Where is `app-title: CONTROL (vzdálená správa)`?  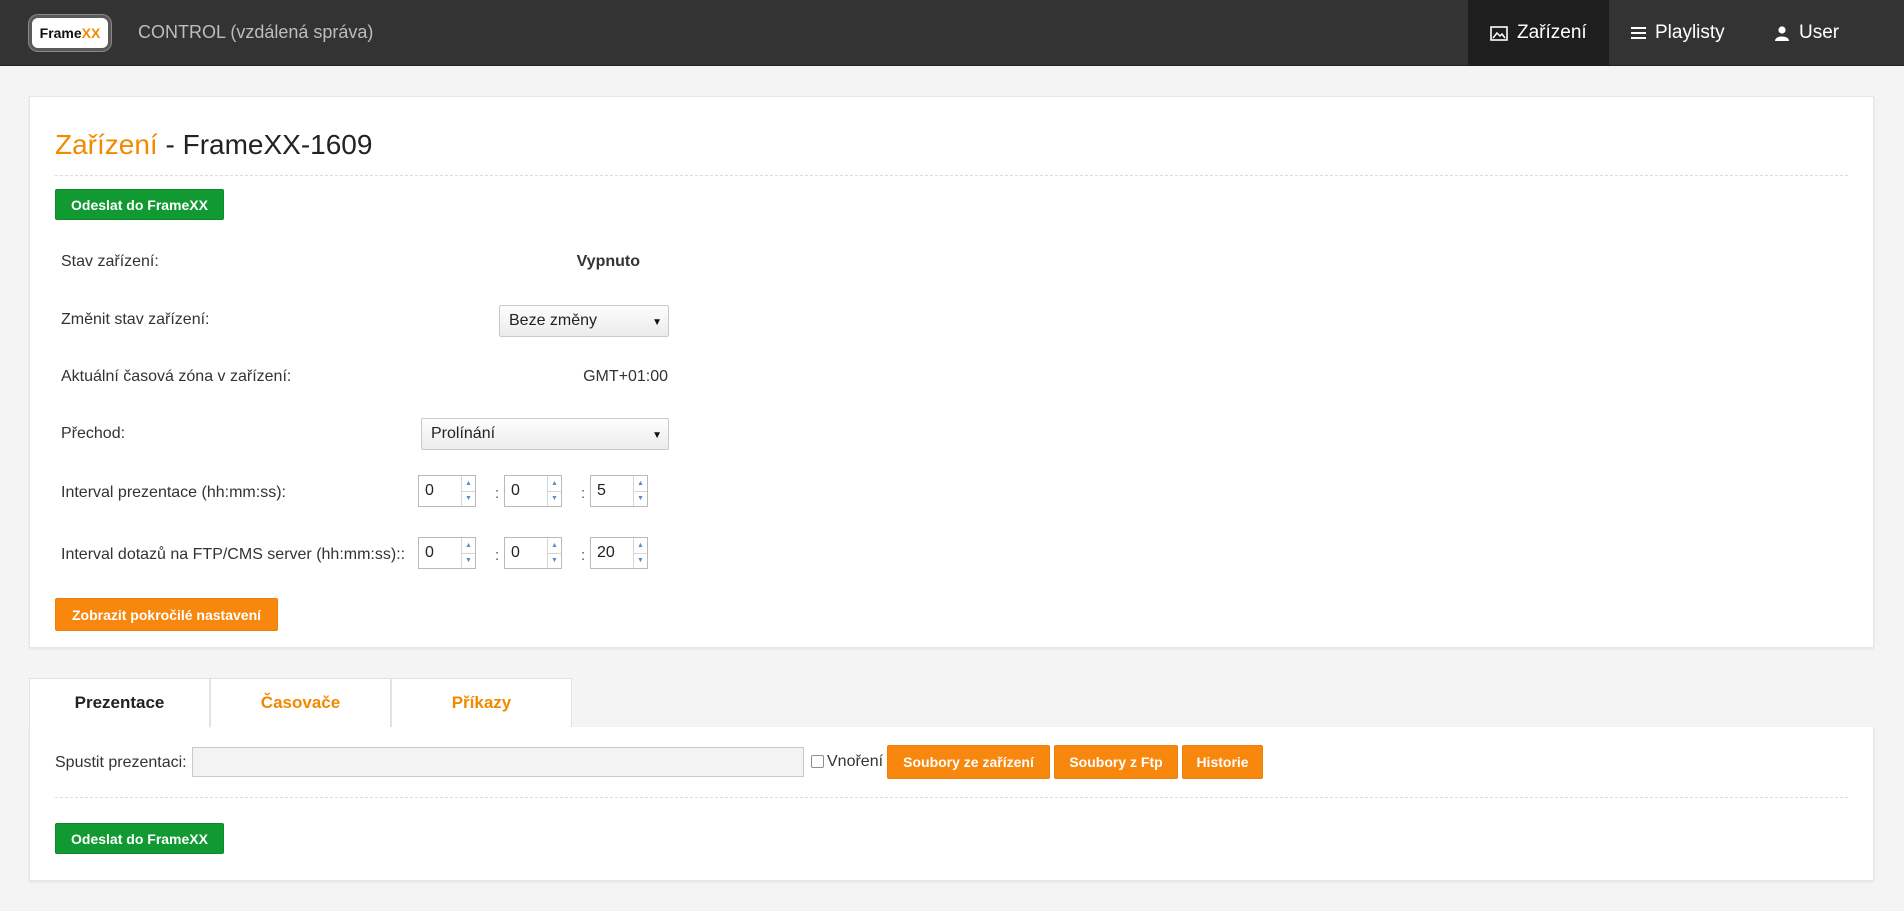
app-title: CONTROL (vzdálená správa) is located at coordinates (256, 32).